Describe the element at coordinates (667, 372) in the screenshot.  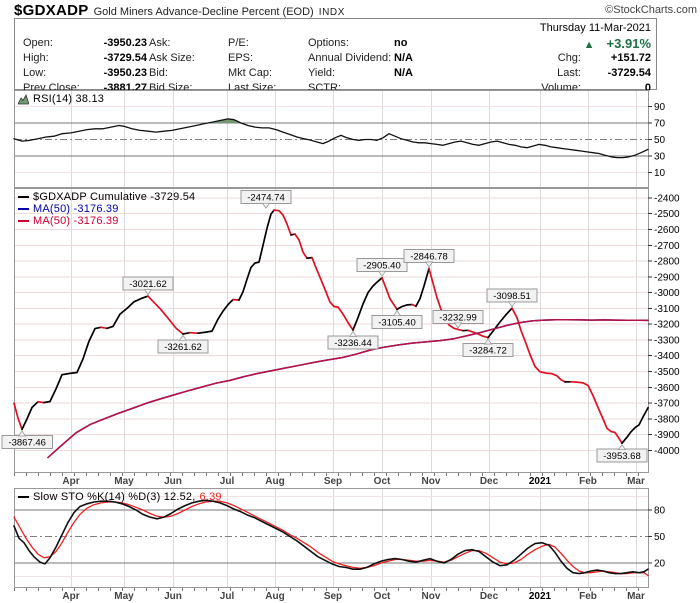
I see `y-axis-label: -3500` at that location.